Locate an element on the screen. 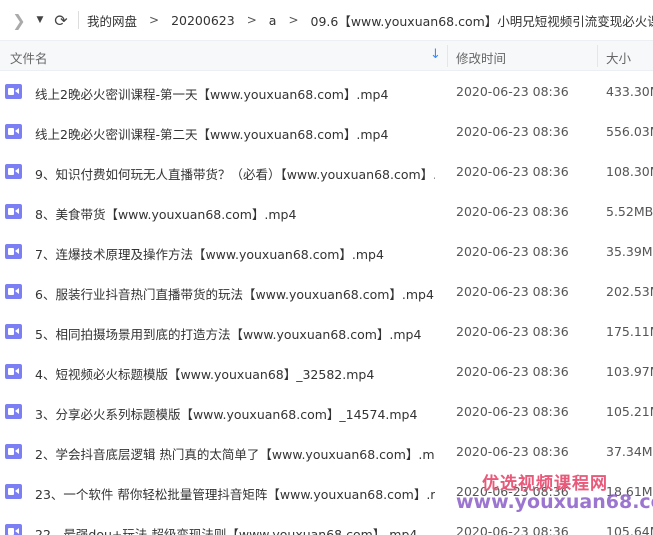  file-size: 37.34MB is located at coordinates (629, 451).